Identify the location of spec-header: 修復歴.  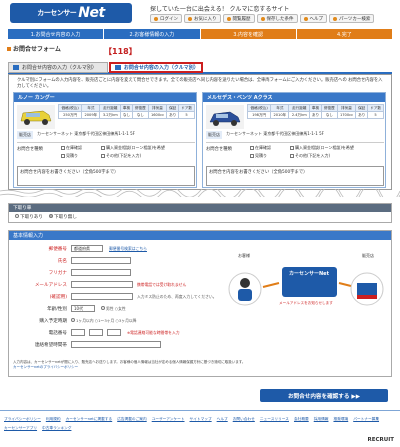
(140, 108).